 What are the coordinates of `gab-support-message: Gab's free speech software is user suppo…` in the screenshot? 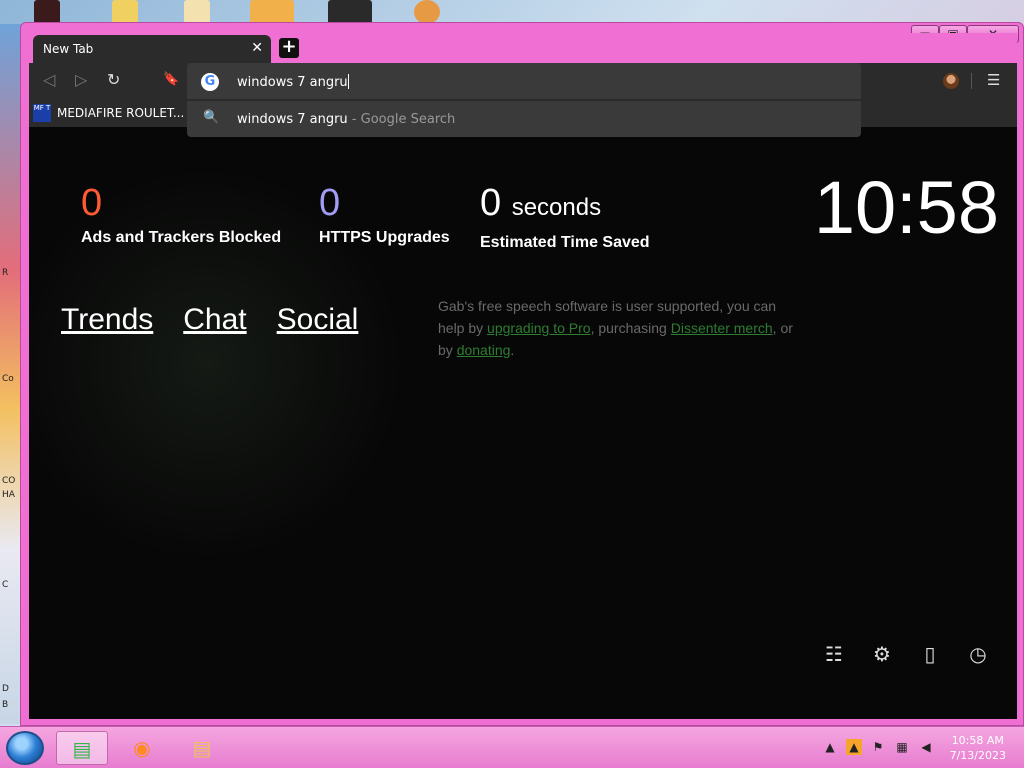 It's located at (618, 328).